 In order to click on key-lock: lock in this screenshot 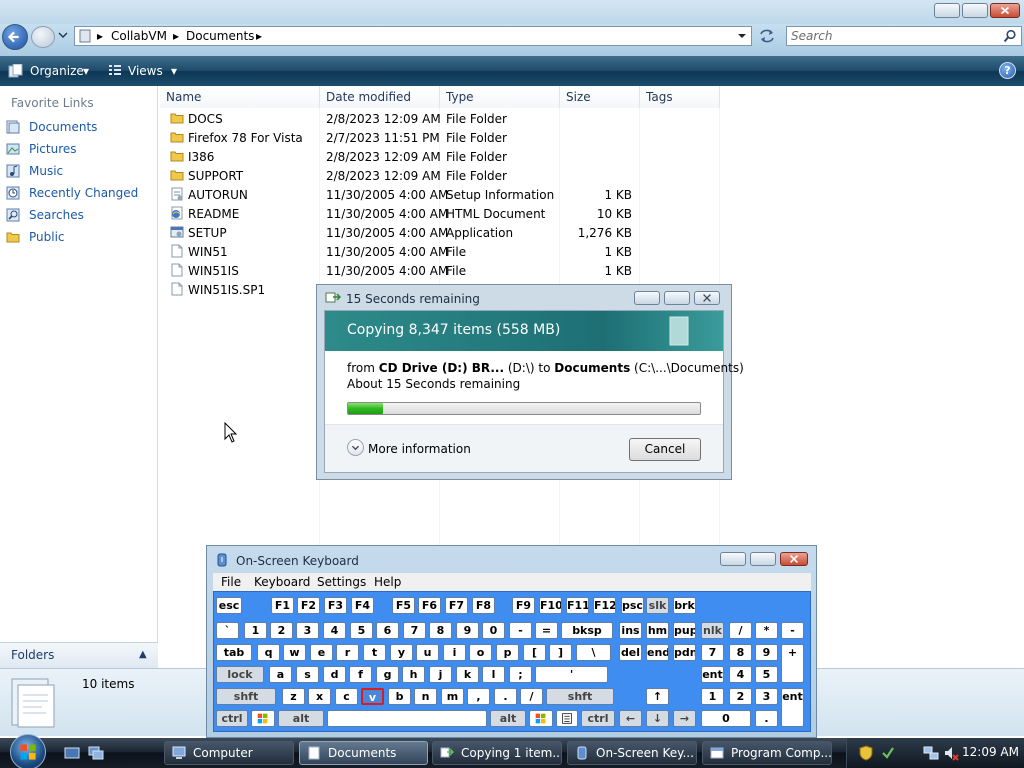, I will do `click(240, 674)`.